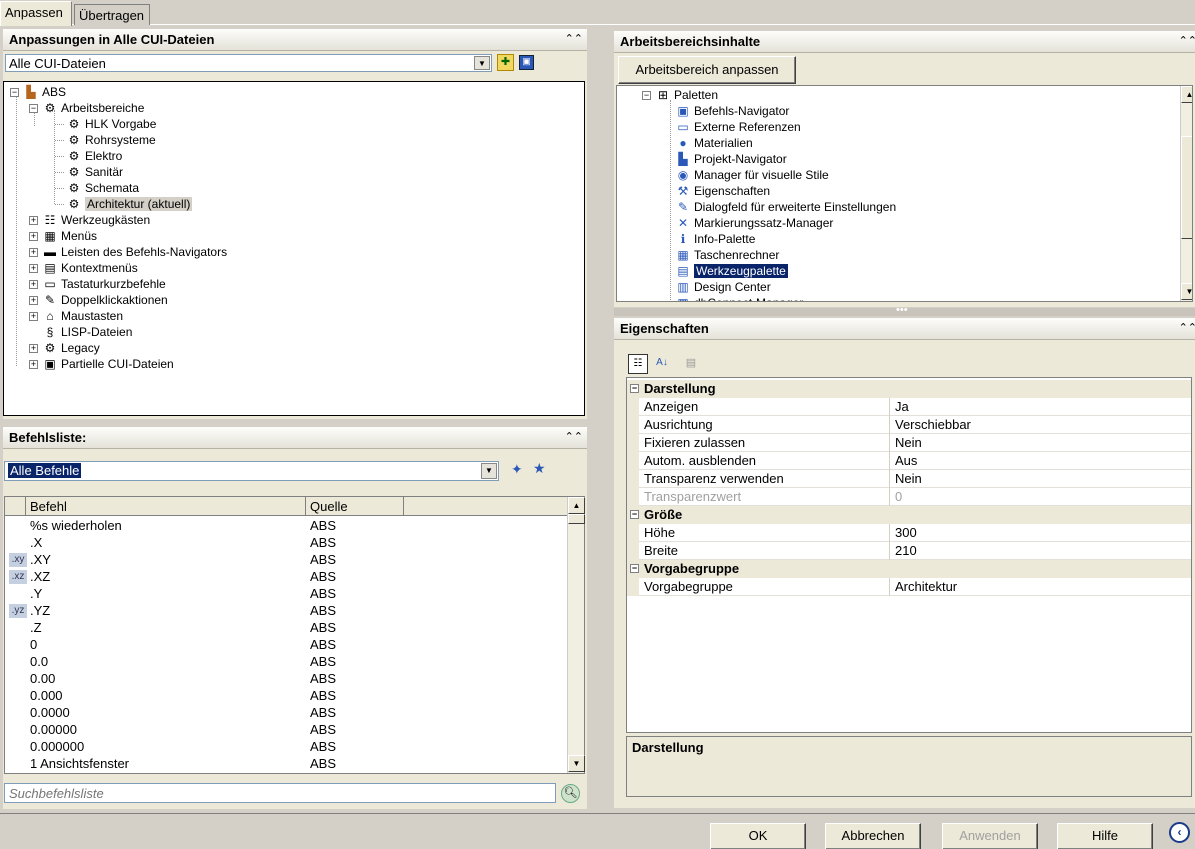 This screenshot has height=849, width=1195. Describe the element at coordinates (112, 14) in the screenshot. I see `tab-uebertragen: Übertragen` at that location.